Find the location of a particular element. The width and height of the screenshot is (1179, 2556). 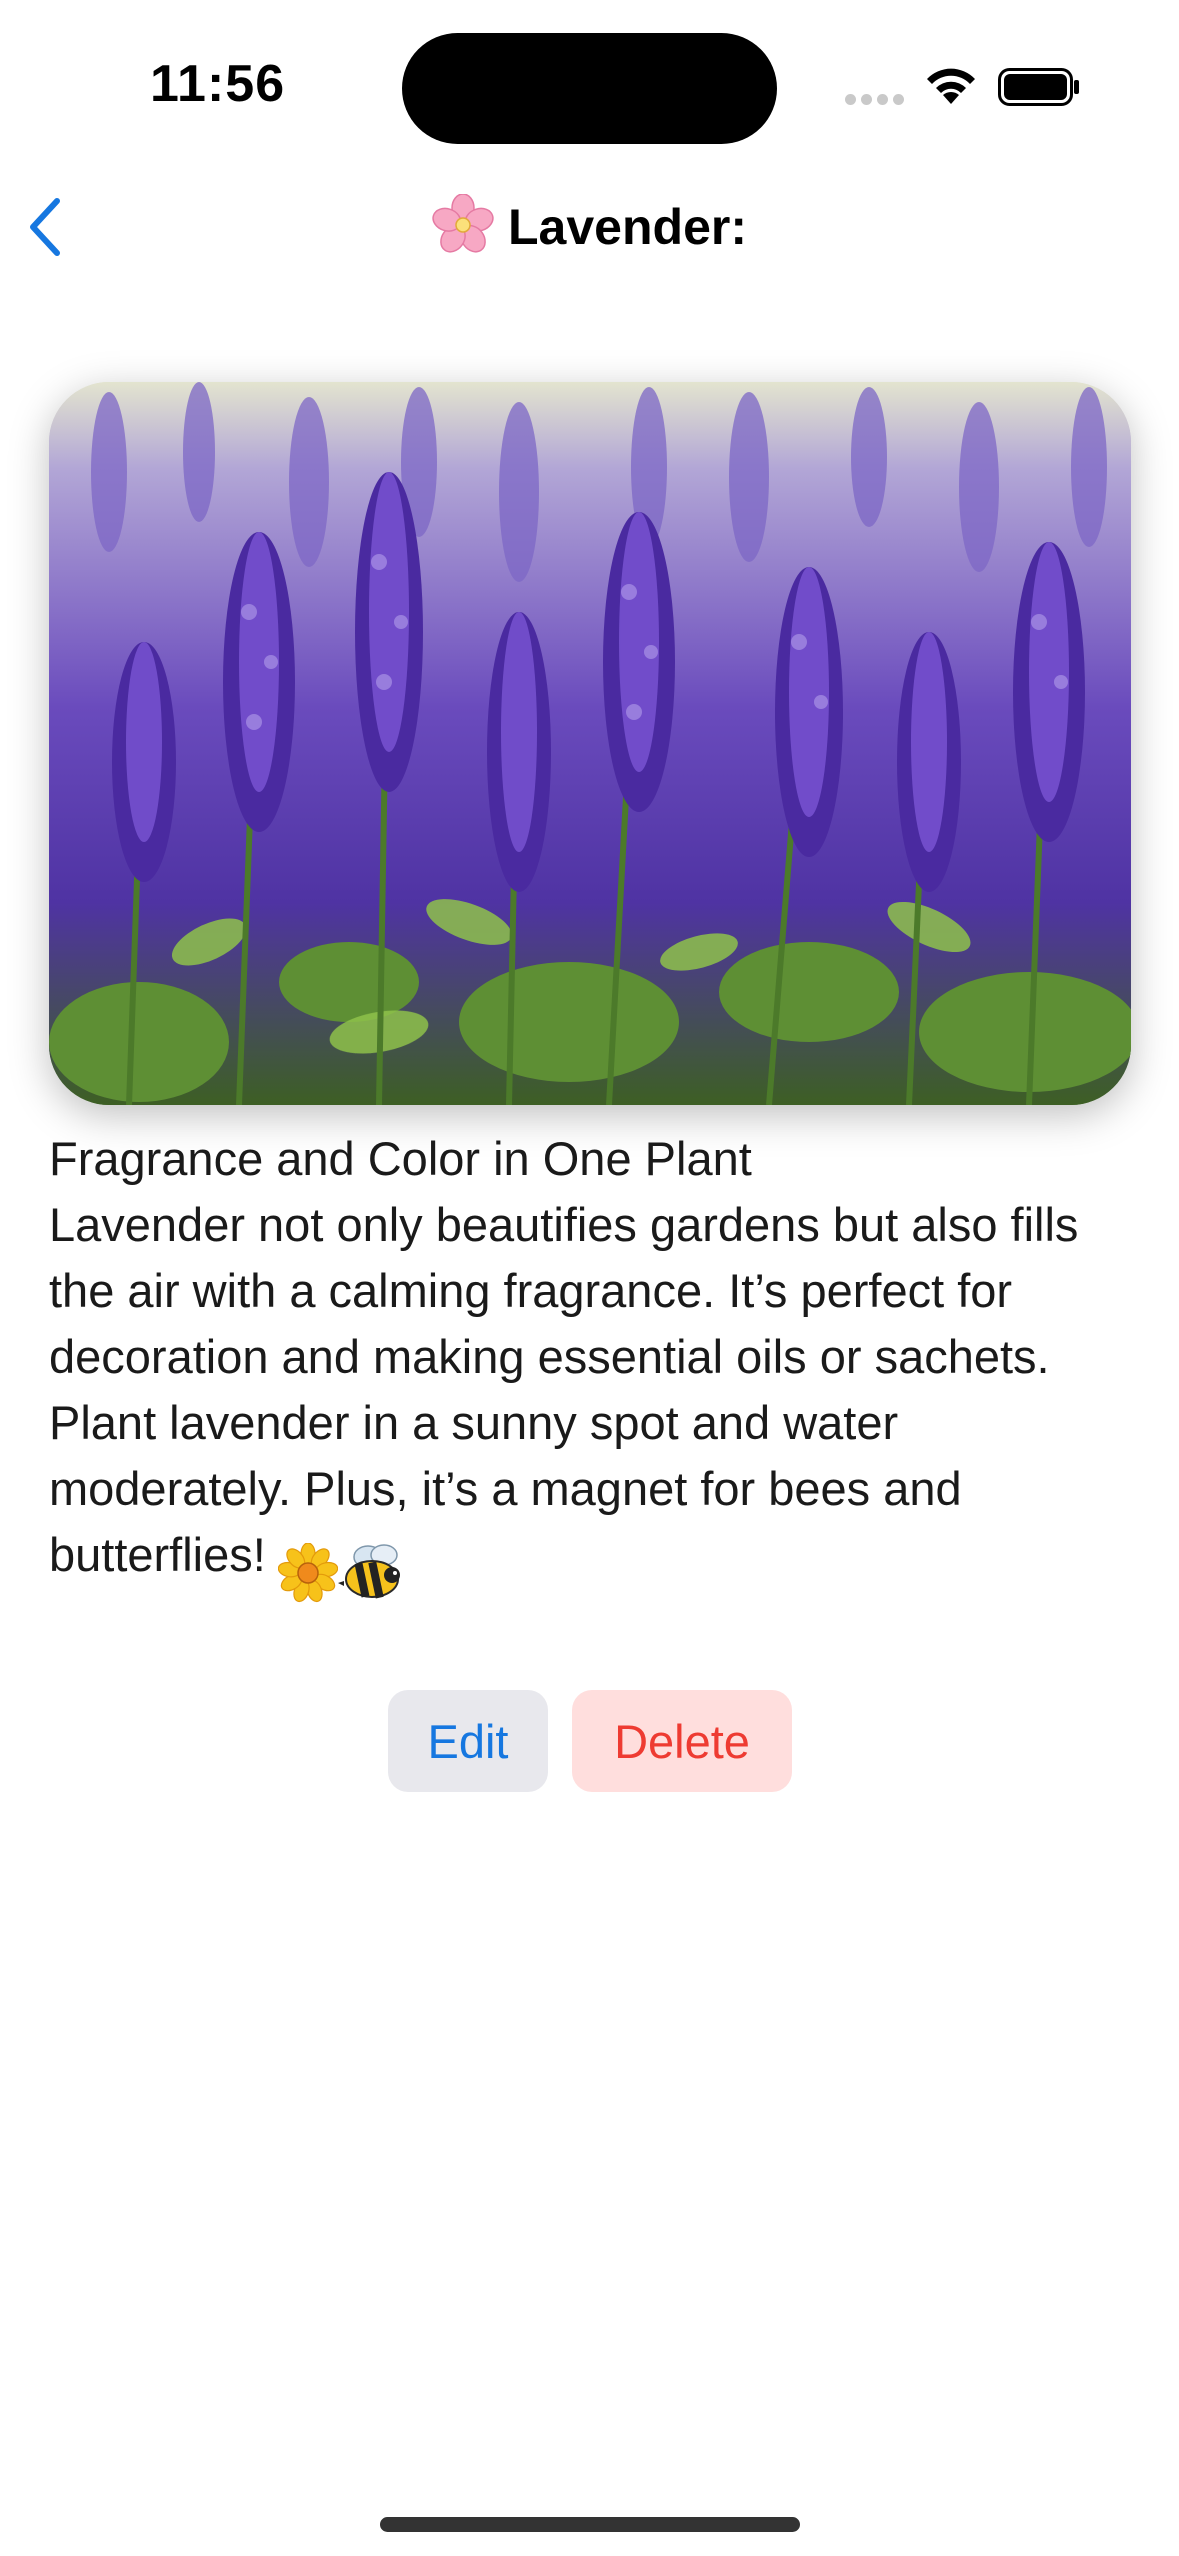

trailing-emojis is located at coordinates (341, 1569).